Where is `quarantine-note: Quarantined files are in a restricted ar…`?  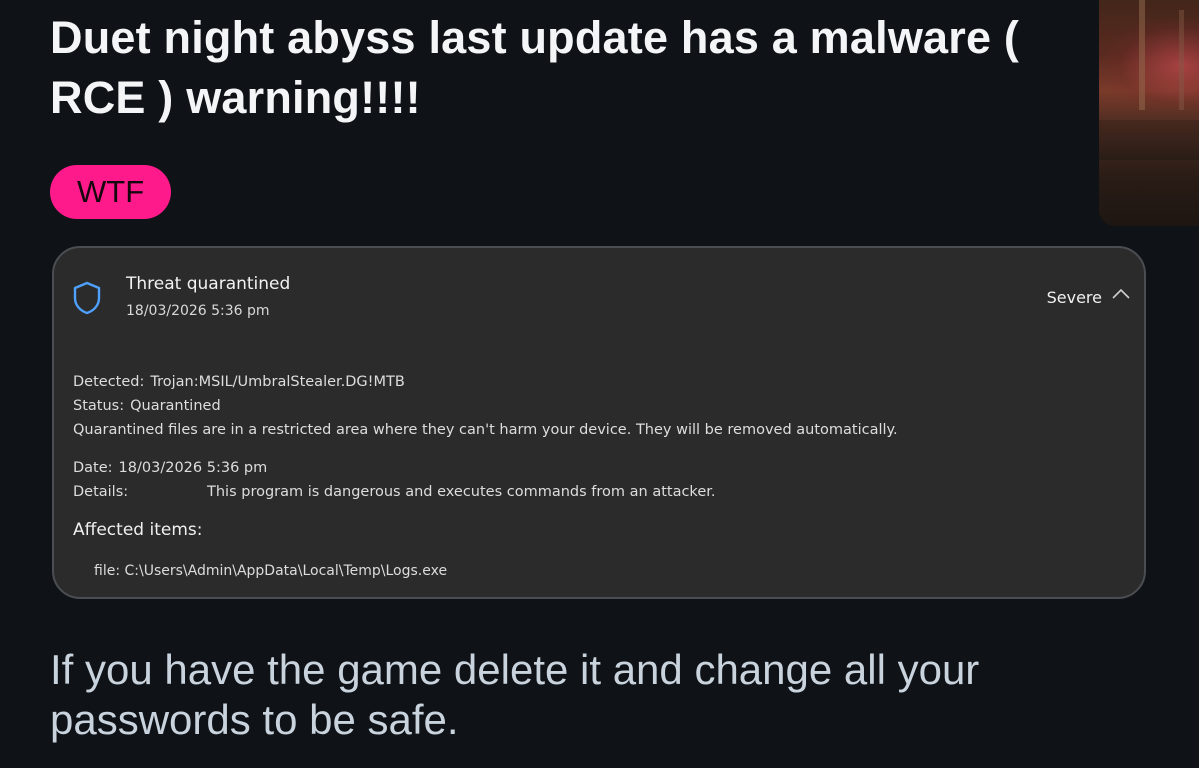 quarantine-note: Quarantined files are in a restricted ar… is located at coordinates (485, 430).